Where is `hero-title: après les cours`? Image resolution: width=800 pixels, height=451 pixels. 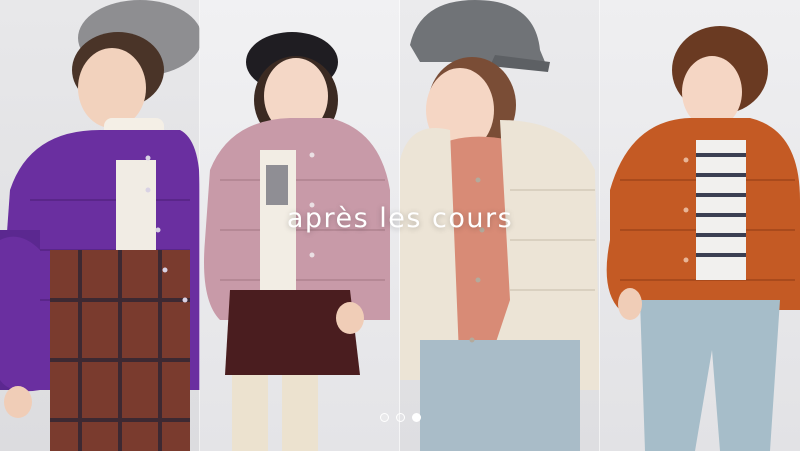
hero-title: après les cours is located at coordinates (400, 218).